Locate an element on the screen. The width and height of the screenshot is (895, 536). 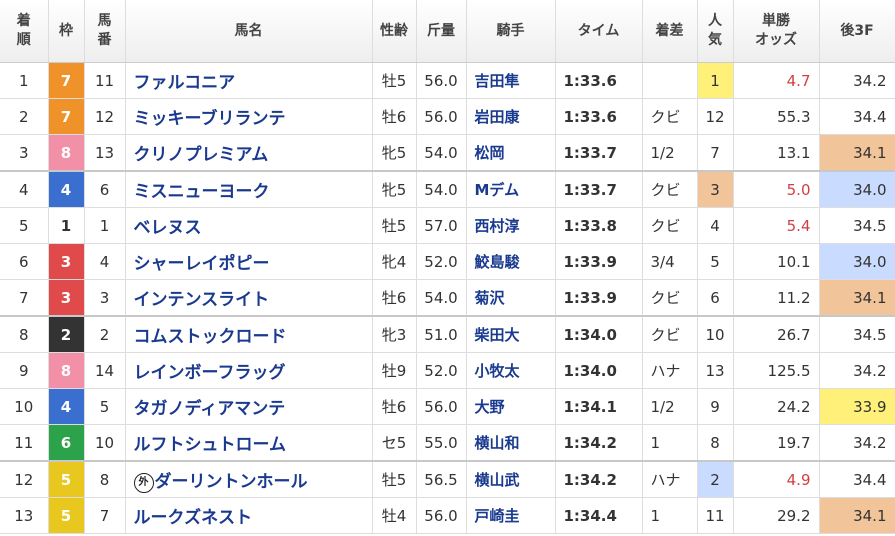
header-jockey: 騎手 is located at coordinates (511, 31).